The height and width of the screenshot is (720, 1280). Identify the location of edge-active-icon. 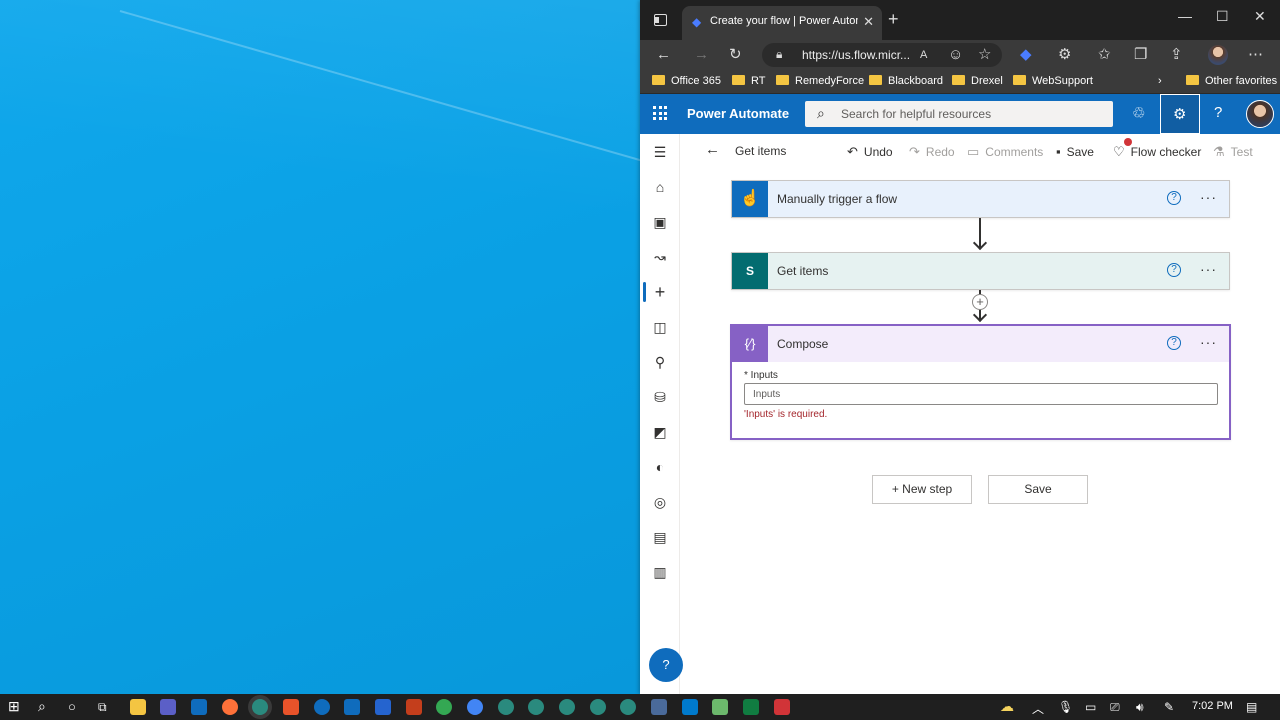
(260, 707).